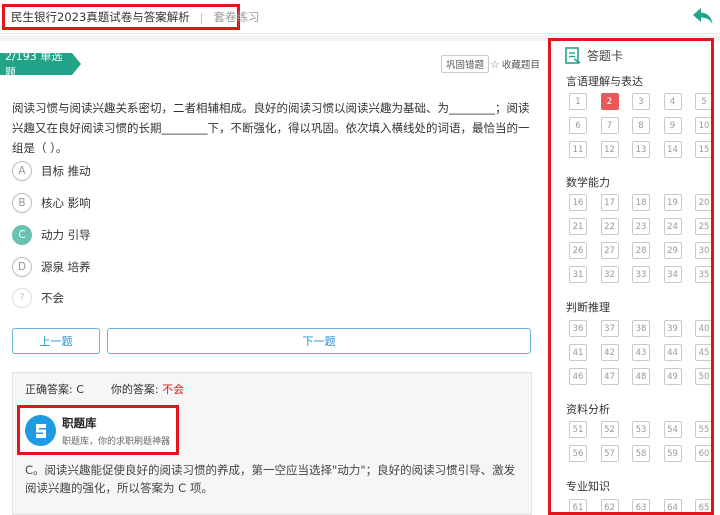 The height and width of the screenshot is (515, 720). What do you see at coordinates (609, 328) in the screenshot?
I see `question-number-cell: 37` at bounding box center [609, 328].